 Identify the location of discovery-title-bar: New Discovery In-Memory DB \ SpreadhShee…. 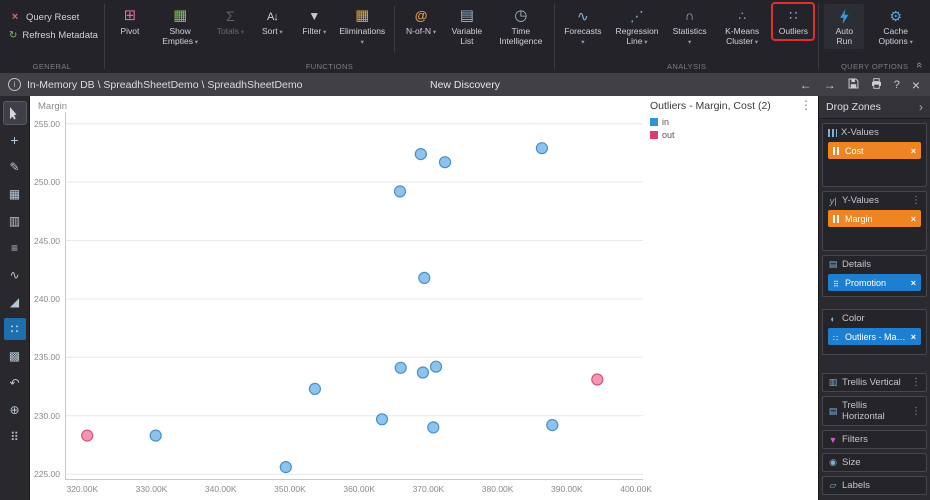
(465, 84).